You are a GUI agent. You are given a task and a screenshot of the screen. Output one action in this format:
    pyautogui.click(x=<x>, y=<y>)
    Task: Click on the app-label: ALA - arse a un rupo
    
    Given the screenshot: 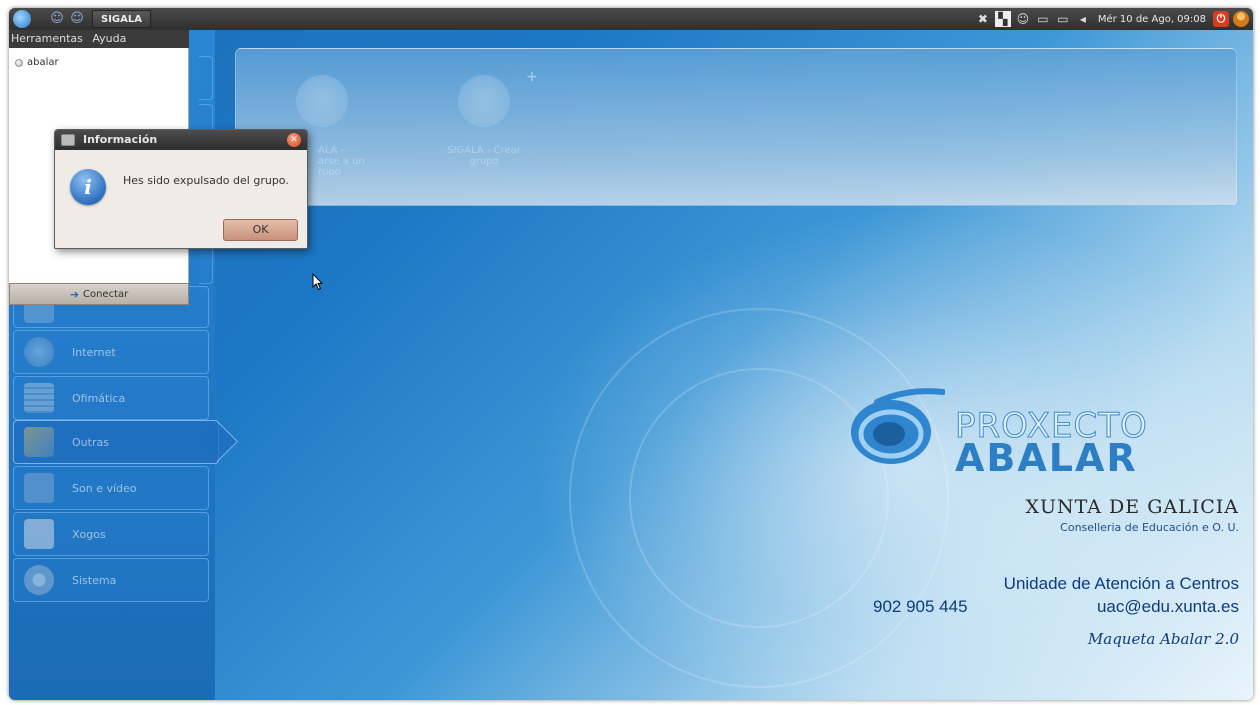 What is the action you would take?
    pyautogui.click(x=341, y=161)
    